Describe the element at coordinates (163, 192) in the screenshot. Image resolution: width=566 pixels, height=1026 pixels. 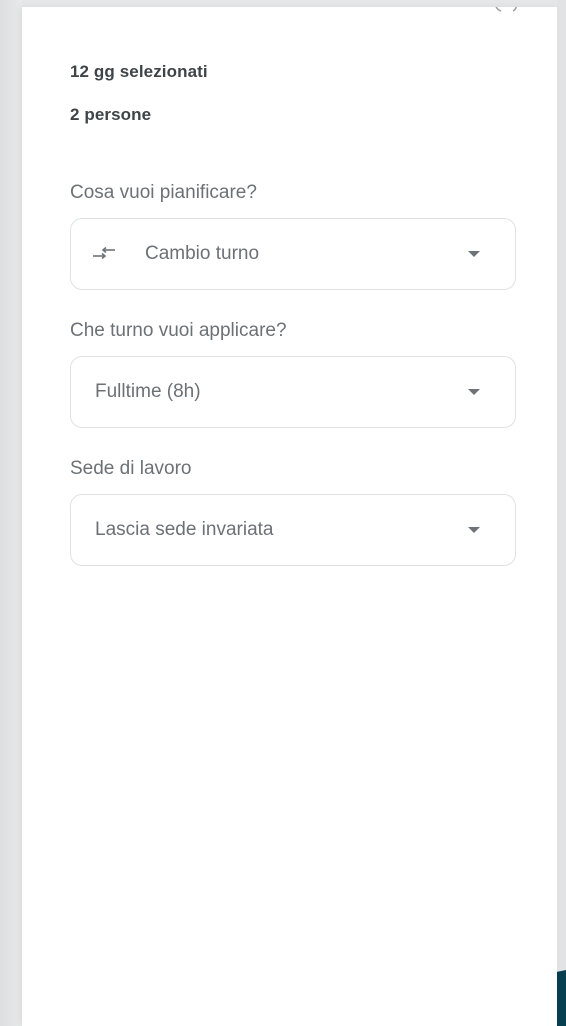
I see `plan-type-label: Cosa vuoi pianificare?` at that location.